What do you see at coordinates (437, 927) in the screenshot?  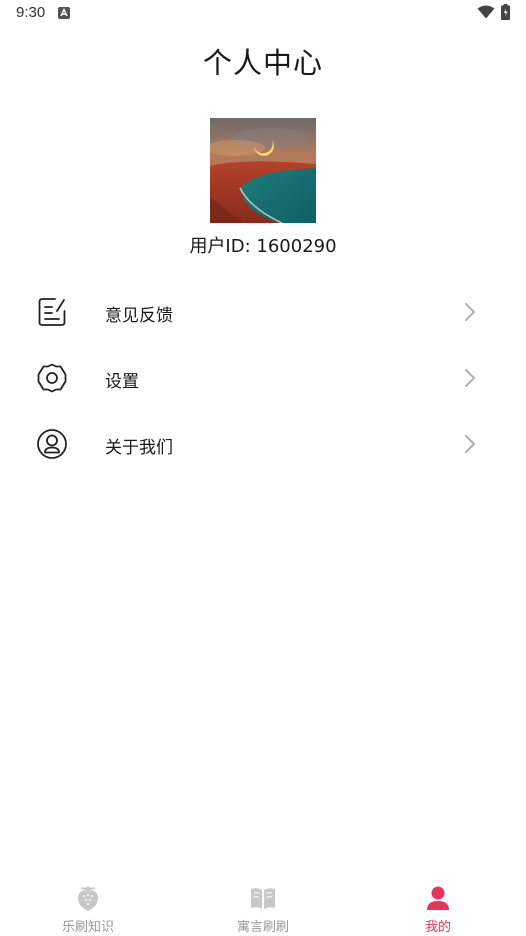 I see `nav-label-mine: 我的` at bounding box center [437, 927].